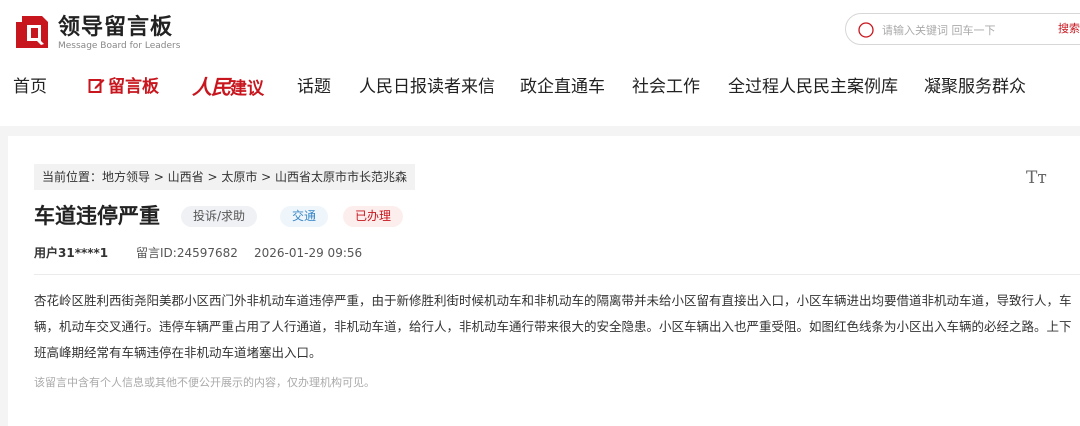 This screenshot has width=1080, height=426. I want to click on logo-title: 领导留言板, so click(116, 27).